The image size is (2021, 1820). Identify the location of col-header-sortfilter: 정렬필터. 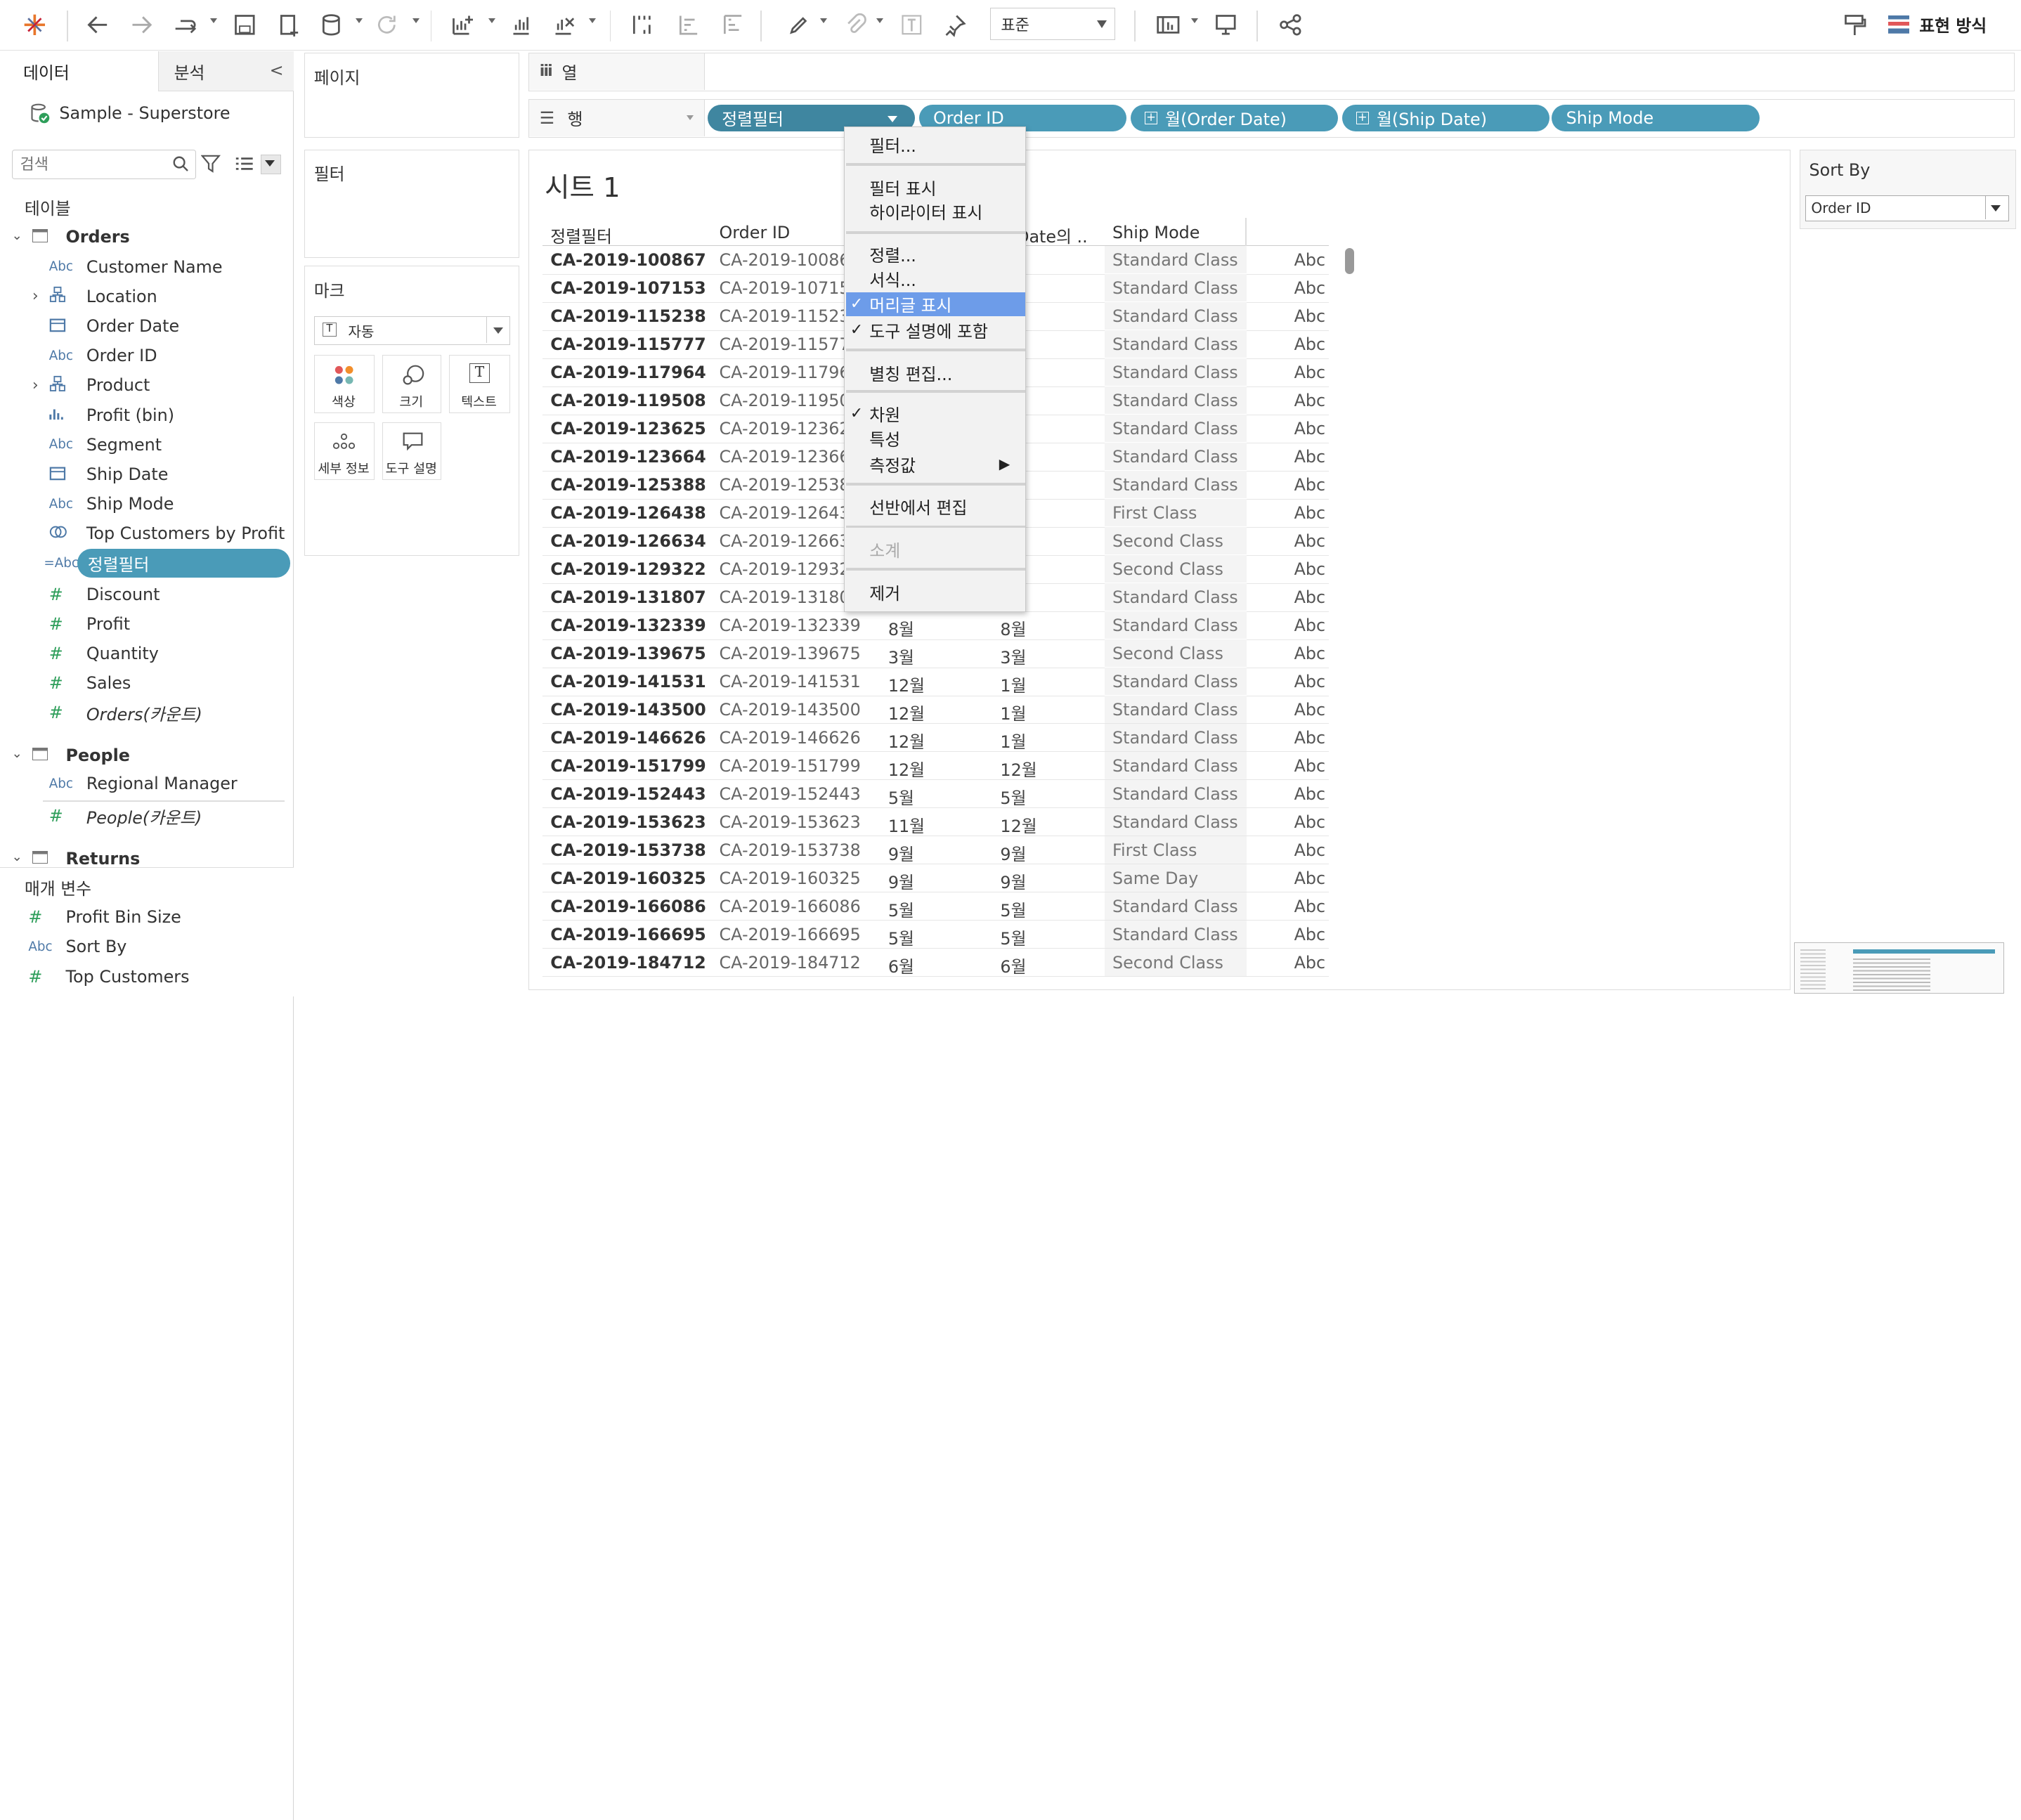
(581, 235).